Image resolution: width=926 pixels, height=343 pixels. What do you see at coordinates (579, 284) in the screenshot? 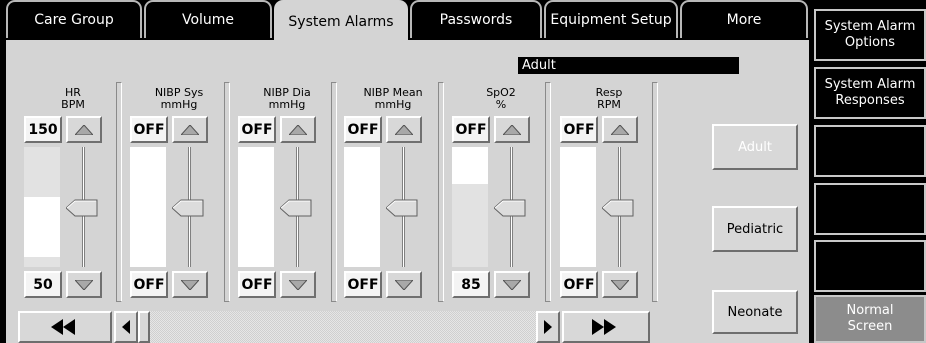
I see `resp-low-limit: OFF` at bounding box center [579, 284].